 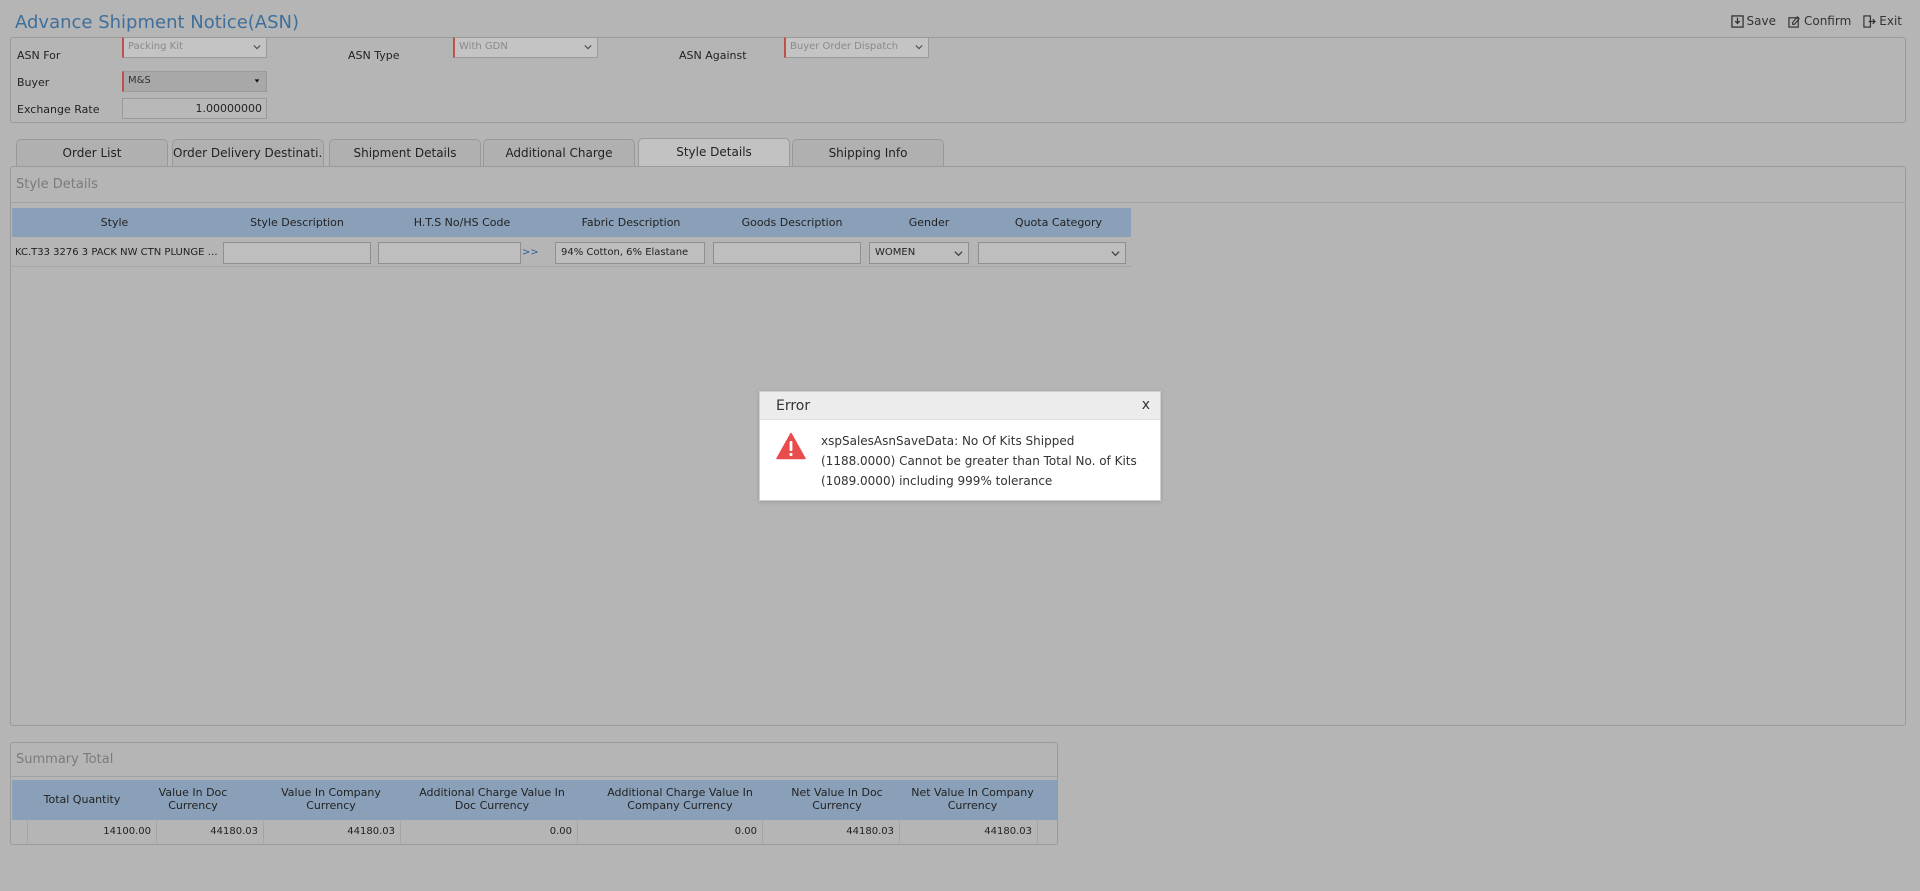 I want to click on col-hts-code: H.T.S No/HS Code, so click(x=462, y=222).